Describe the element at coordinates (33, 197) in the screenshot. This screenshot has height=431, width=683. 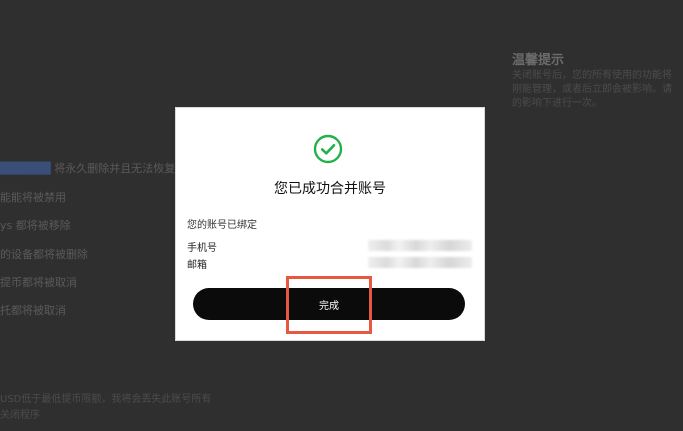
I see `warning-line: 能能将被禁用` at that location.